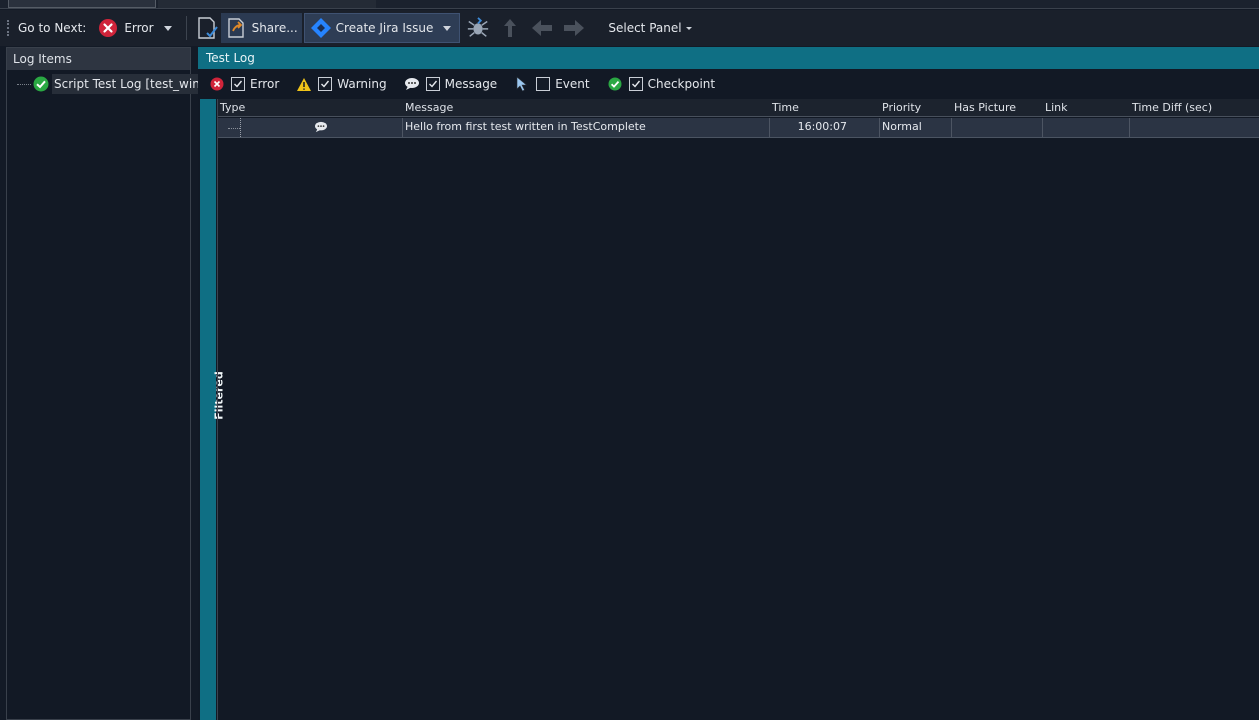  What do you see at coordinates (997, 127) in the screenshot?
I see `cell-has-picture` at bounding box center [997, 127].